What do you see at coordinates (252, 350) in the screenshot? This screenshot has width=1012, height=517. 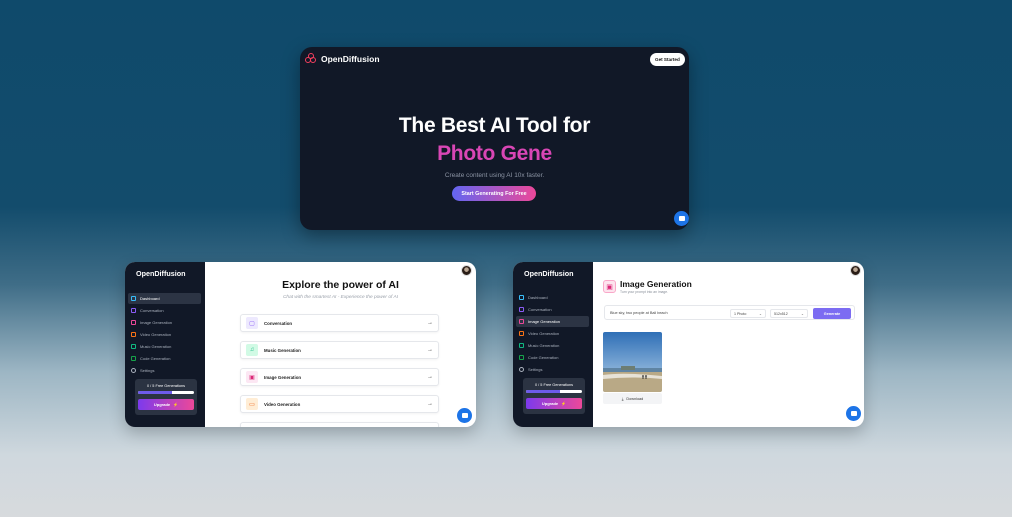 I see `music-icon: ♫` at bounding box center [252, 350].